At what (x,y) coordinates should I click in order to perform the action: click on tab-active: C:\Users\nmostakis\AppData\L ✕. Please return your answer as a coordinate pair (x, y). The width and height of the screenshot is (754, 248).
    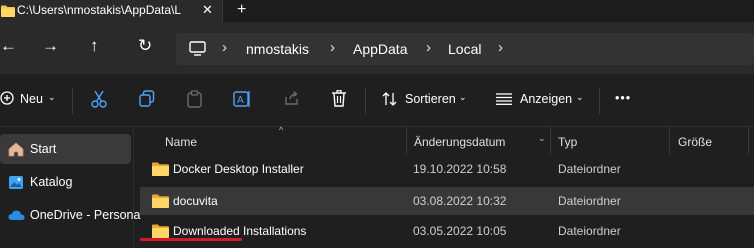
    Looking at the image, I should click on (111, 11).